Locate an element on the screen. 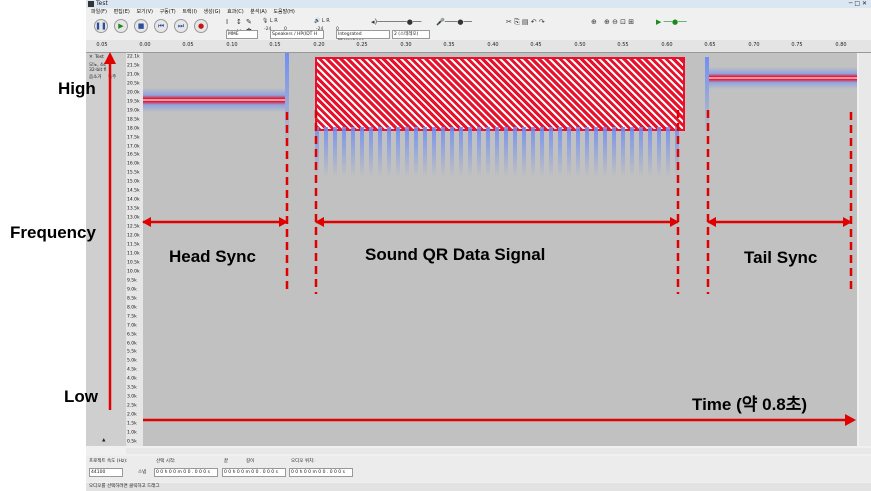  time-label: Time (약 0.8초) is located at coordinates (750, 404).